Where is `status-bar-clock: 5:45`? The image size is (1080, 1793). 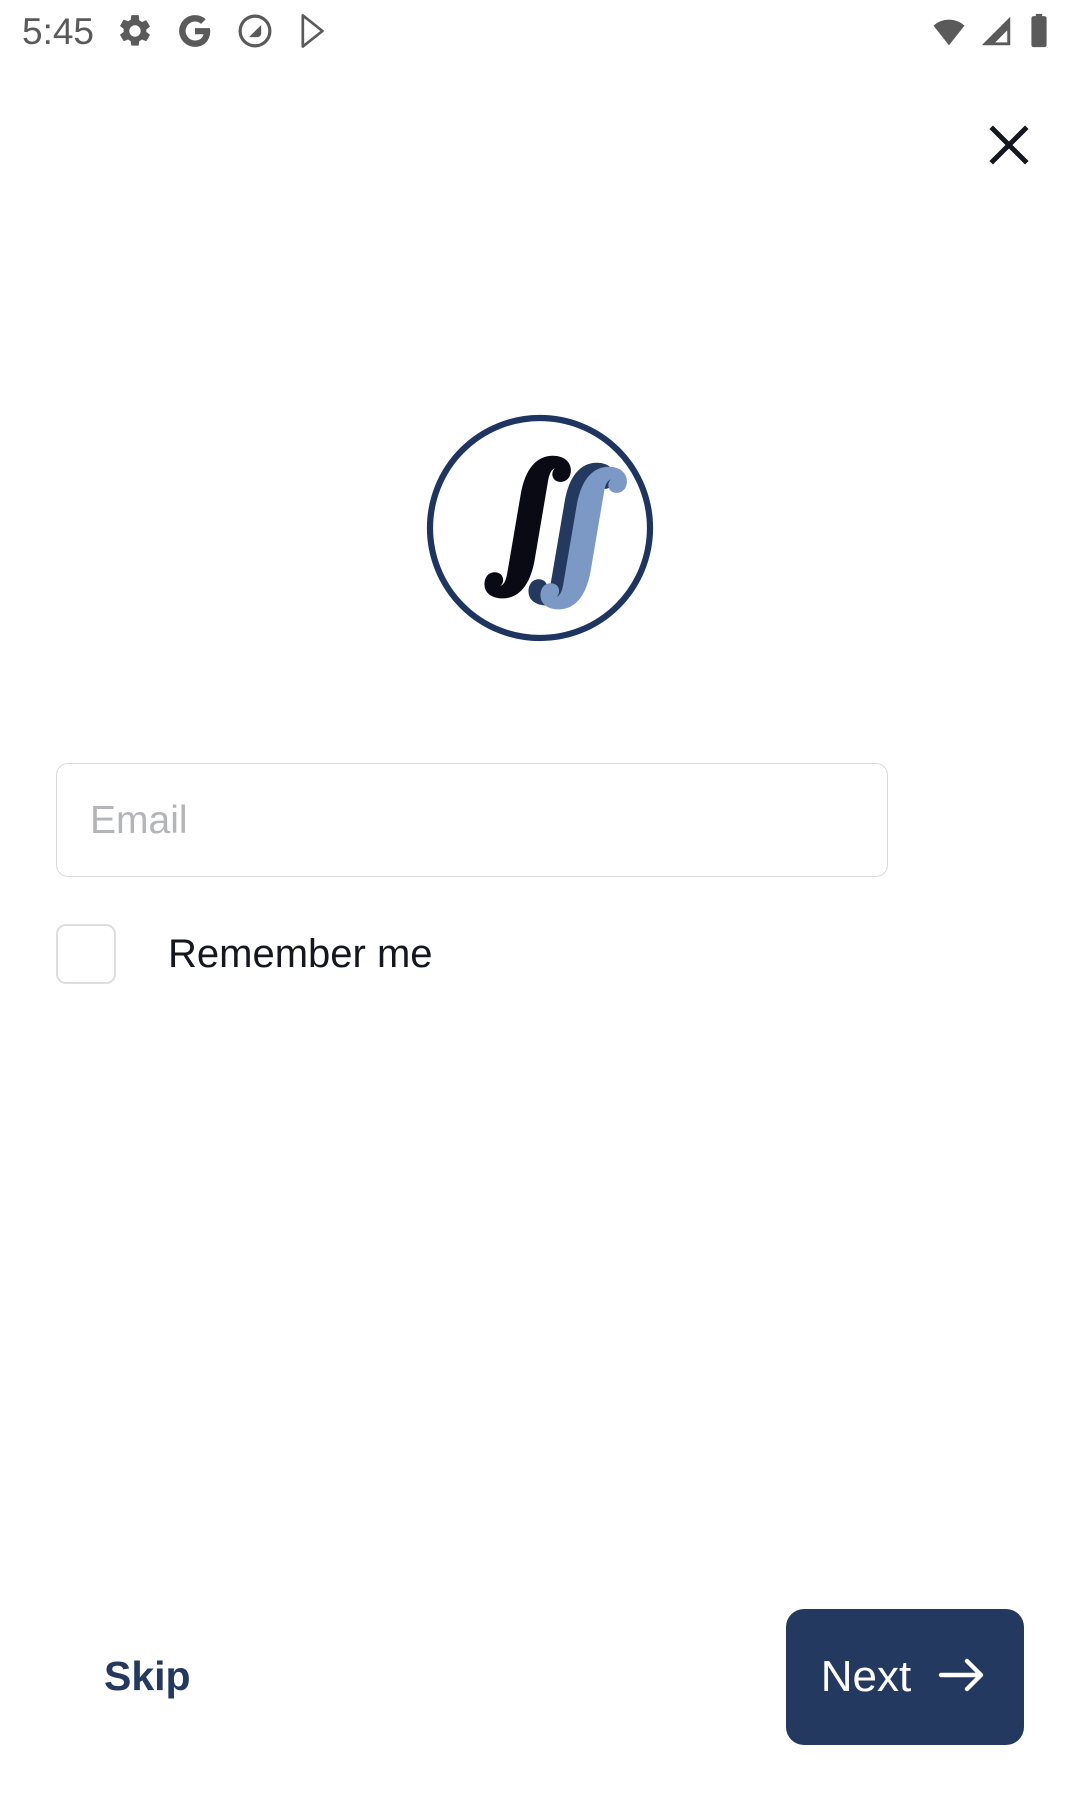
status-bar-clock: 5:45 is located at coordinates (58, 31).